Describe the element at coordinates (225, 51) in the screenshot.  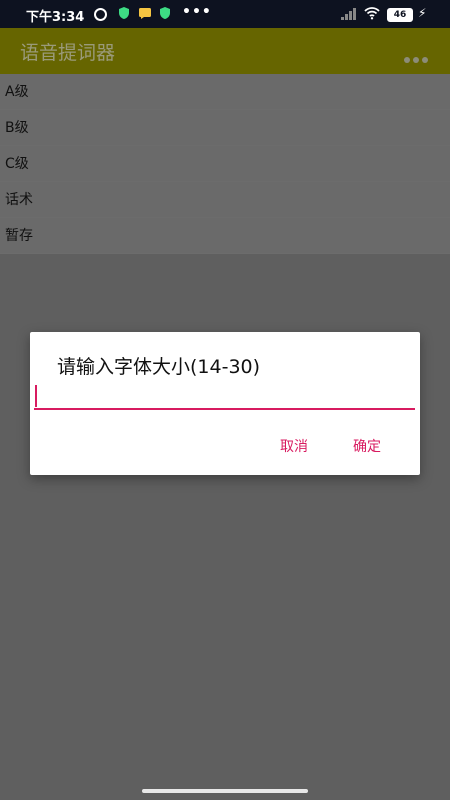
I see `app-bar: 语音提词器` at that location.